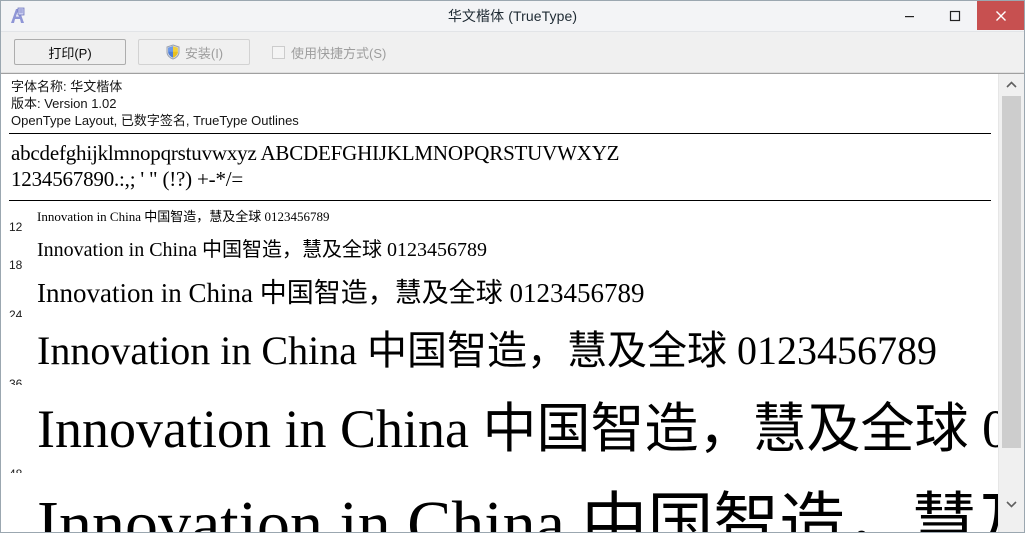  I want to click on scroll-down-button, so click(1011, 504).